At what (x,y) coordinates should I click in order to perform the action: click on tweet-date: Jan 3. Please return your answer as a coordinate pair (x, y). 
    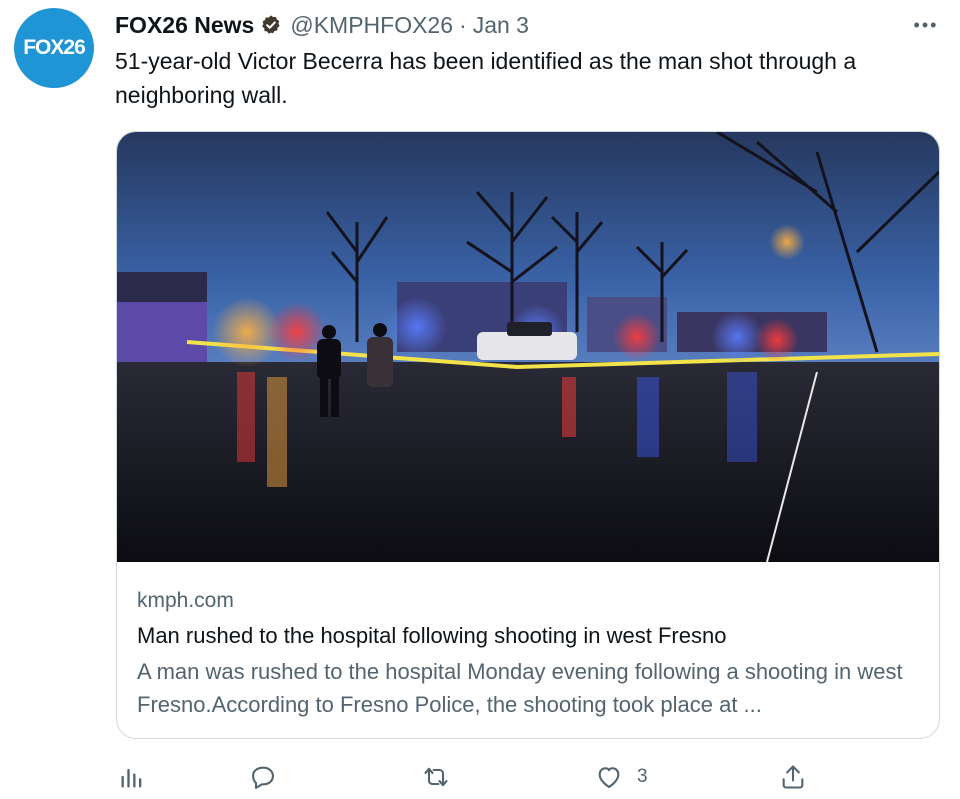
    Looking at the image, I should click on (501, 25).